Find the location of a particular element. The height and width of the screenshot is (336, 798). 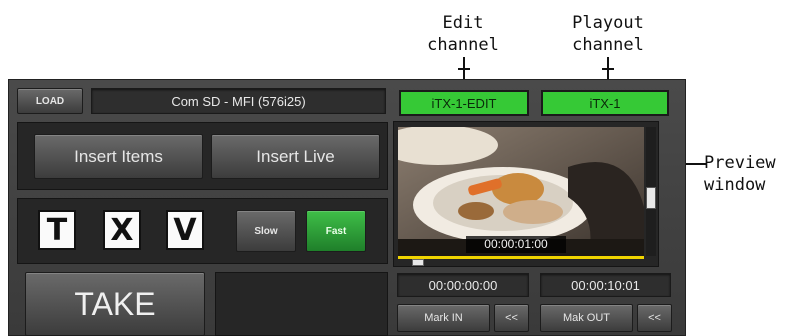

slow-button: Slow is located at coordinates (266, 231).